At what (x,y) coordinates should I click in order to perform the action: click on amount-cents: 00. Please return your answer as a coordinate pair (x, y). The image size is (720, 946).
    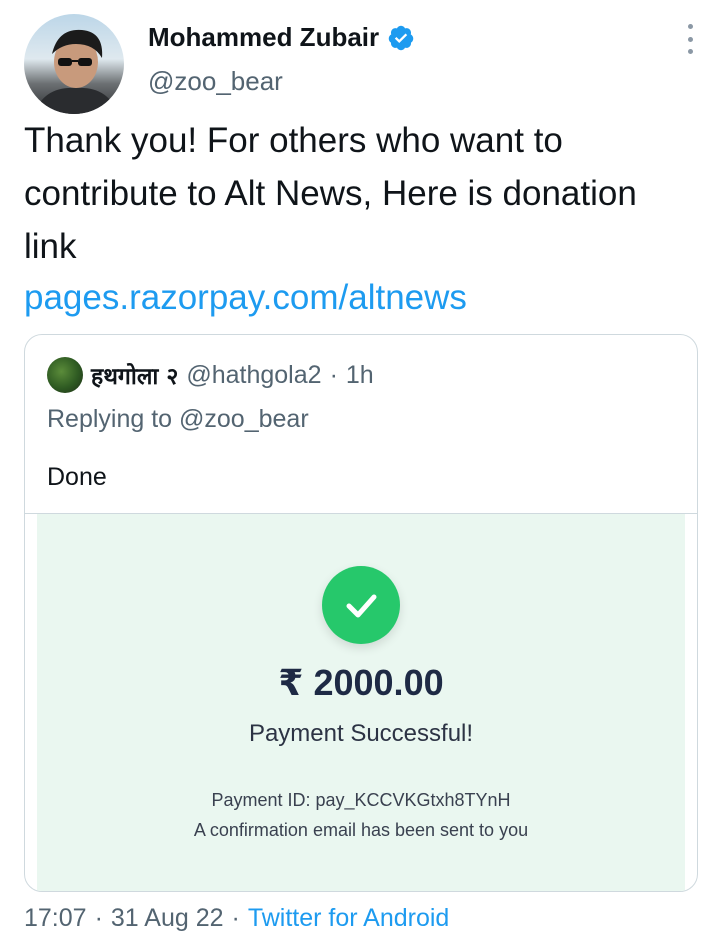
    Looking at the image, I should click on (423, 682).